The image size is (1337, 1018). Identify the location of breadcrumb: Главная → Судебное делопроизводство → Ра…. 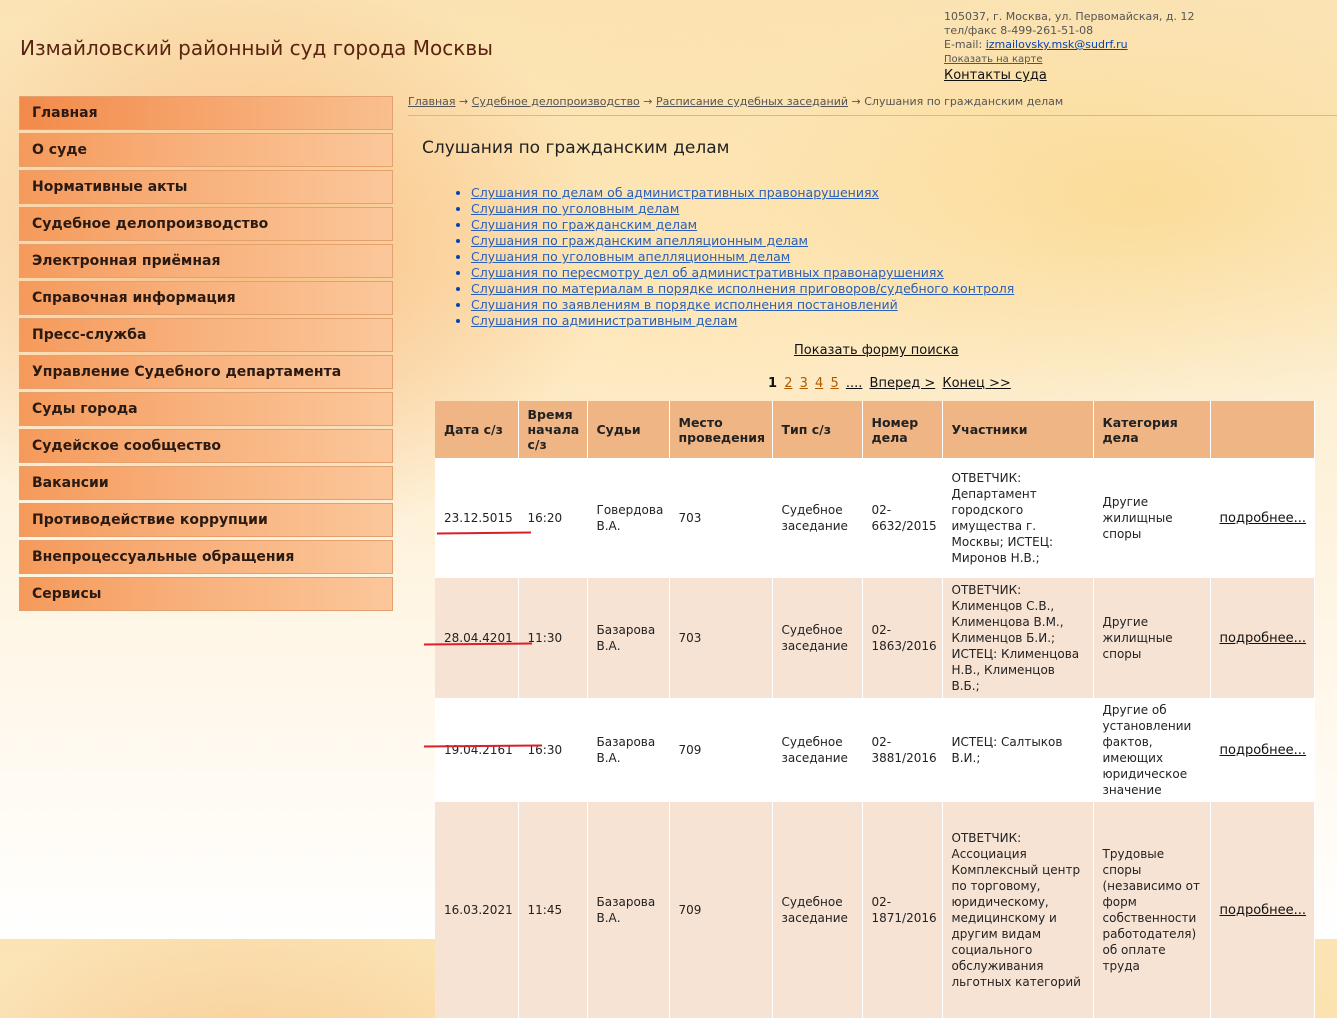
(735, 101).